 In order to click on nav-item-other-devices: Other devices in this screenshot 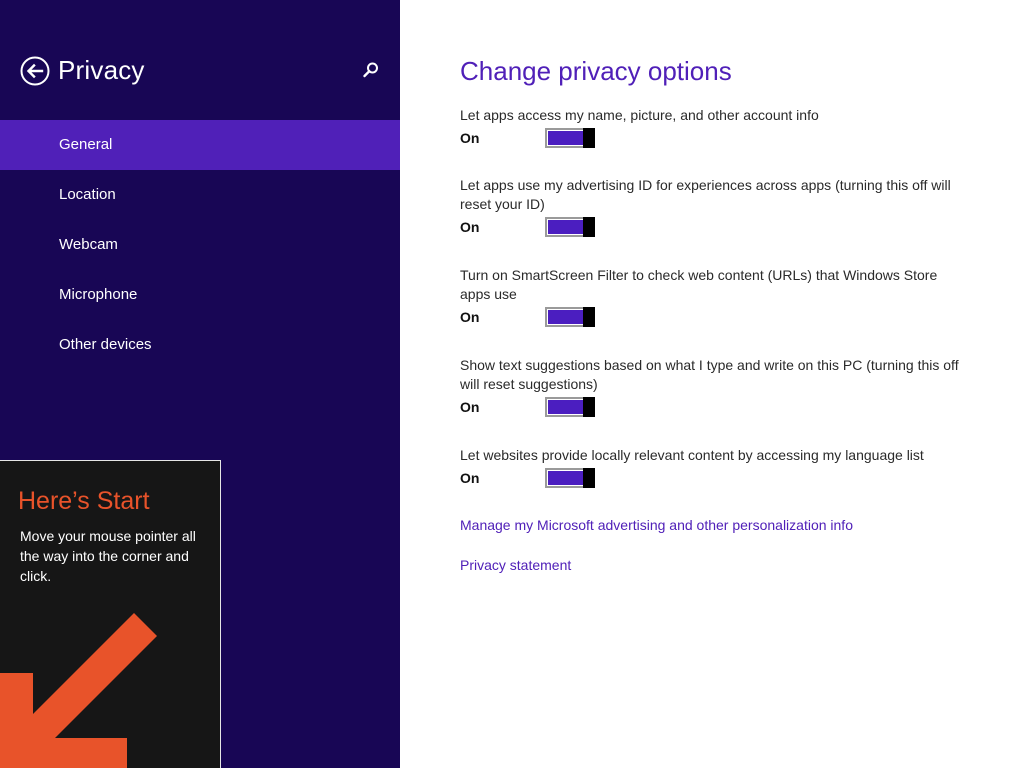, I will do `click(200, 345)`.